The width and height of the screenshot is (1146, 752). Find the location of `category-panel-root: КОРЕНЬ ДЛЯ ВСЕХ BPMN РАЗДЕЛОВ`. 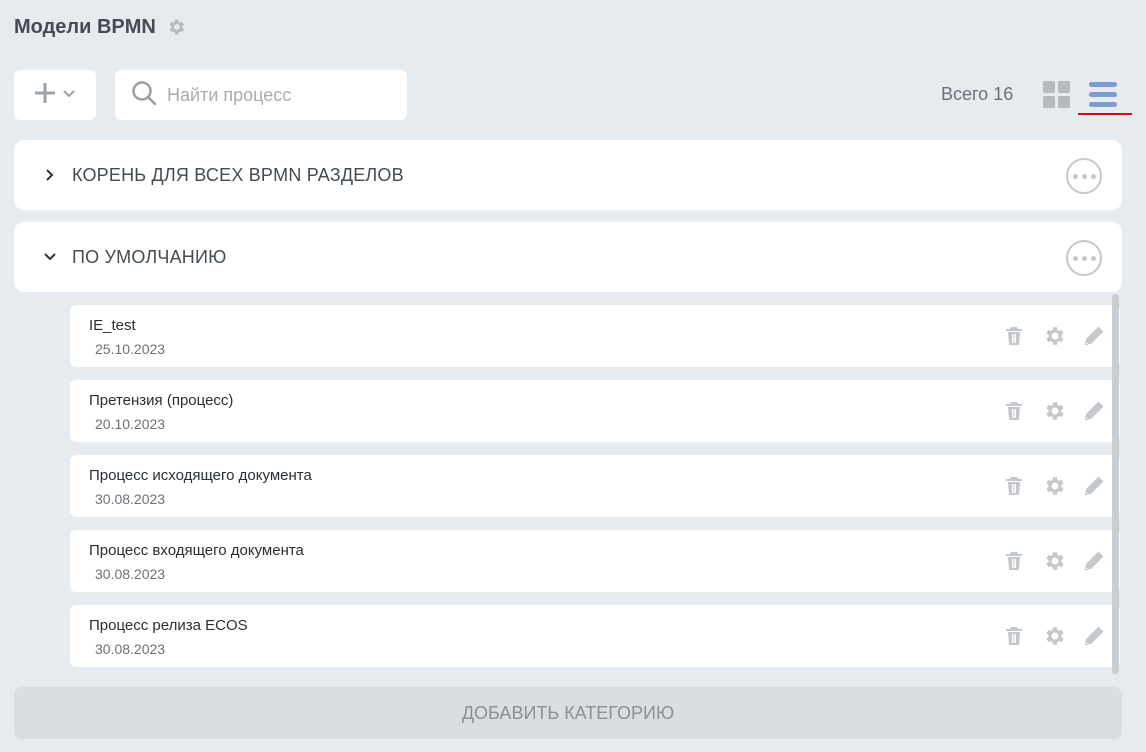

category-panel-root: КОРЕНЬ ДЛЯ ВСЕХ BPMN РАЗДЕЛОВ is located at coordinates (568, 175).